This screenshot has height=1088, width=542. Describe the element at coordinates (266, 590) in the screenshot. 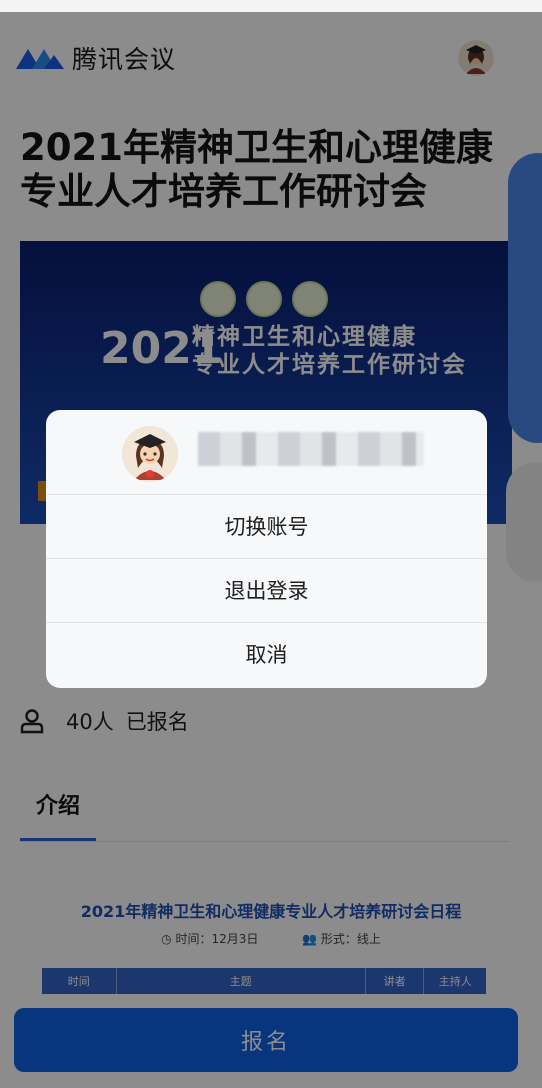

I see `logout-option: 退出登录` at that location.